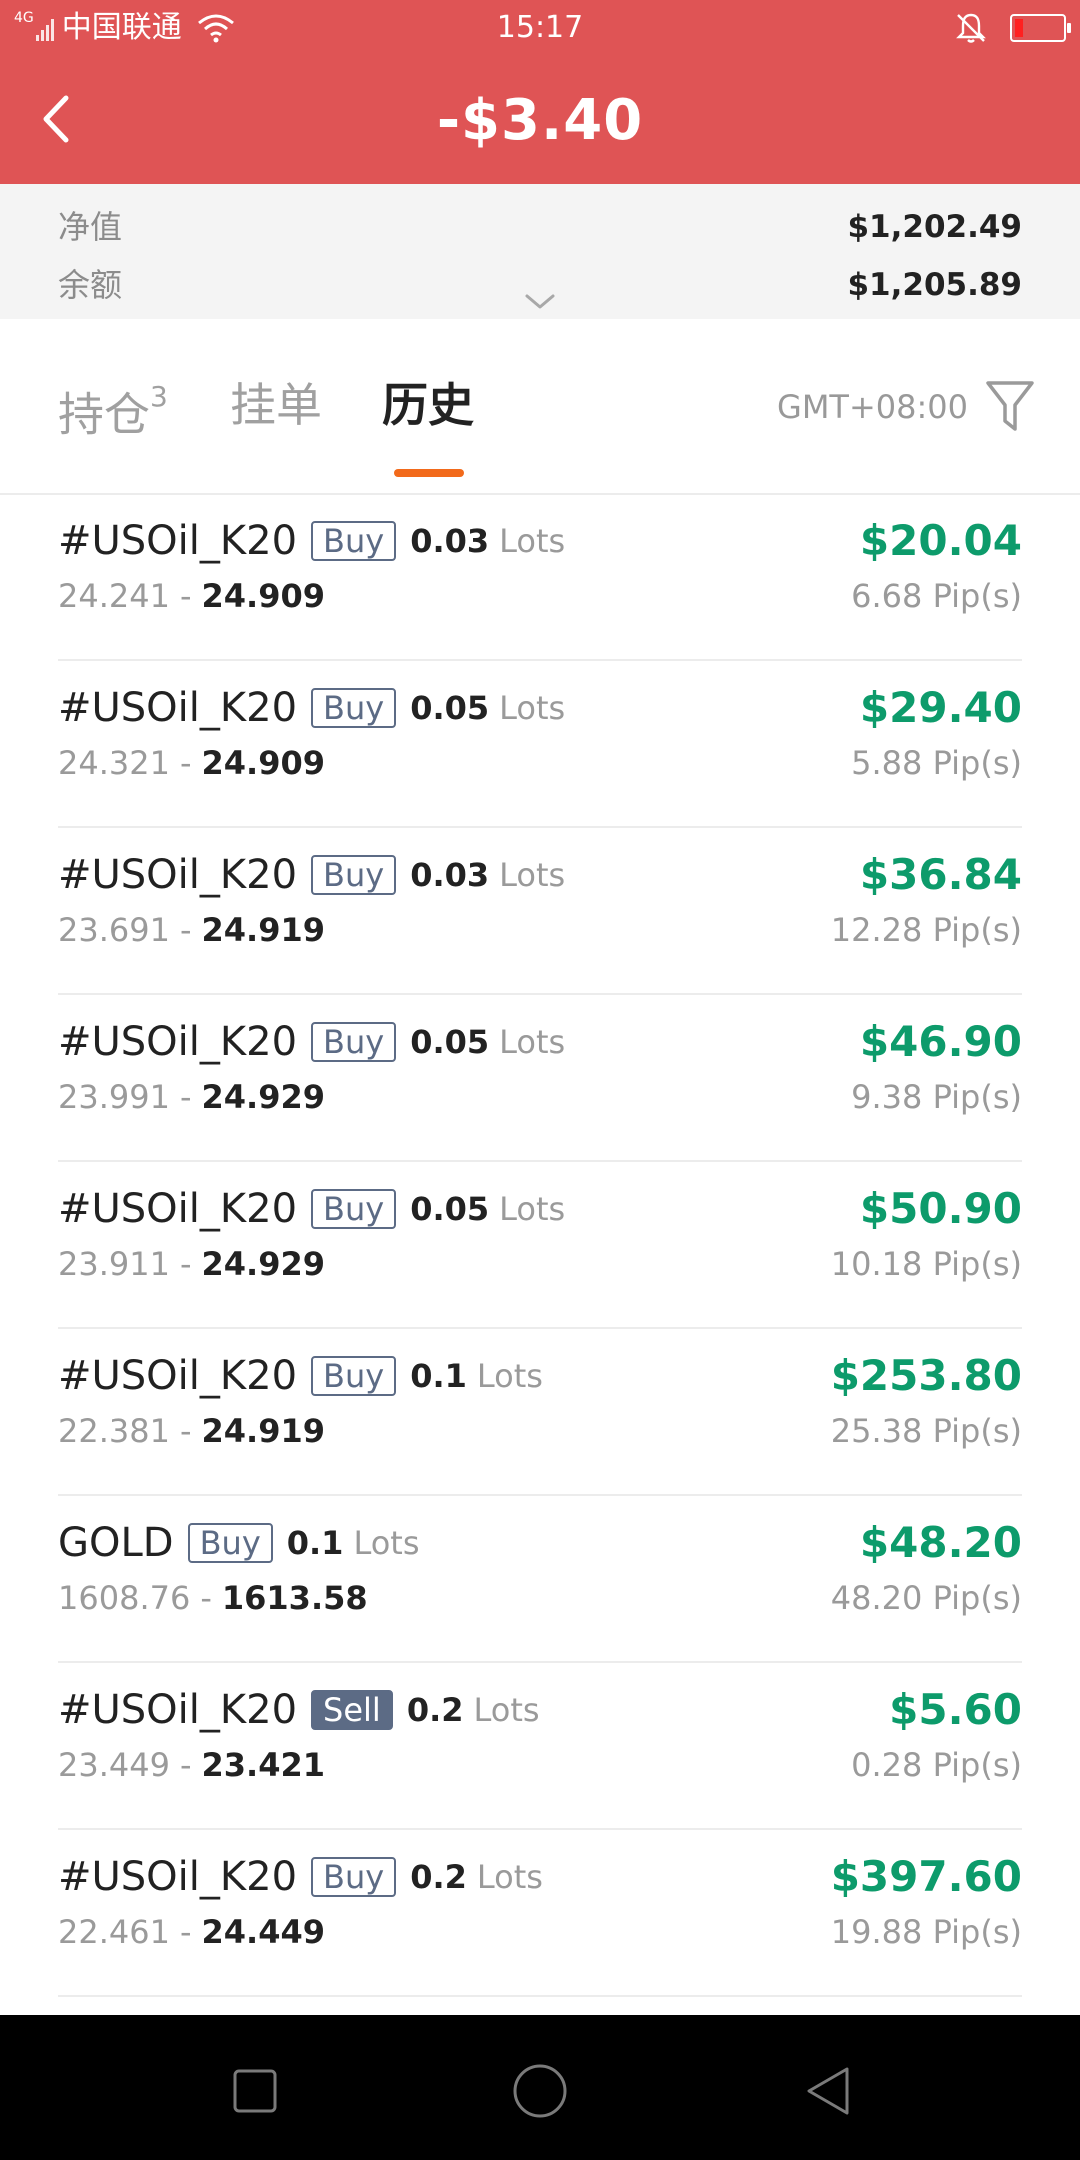  Describe the element at coordinates (300, 1877) in the screenshot. I see `trade-header: #USOil_K20 Buy 0.2 Lots` at that location.